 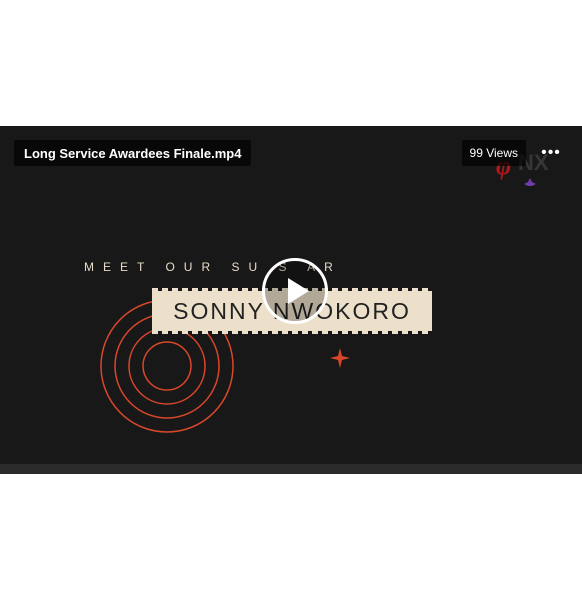 What do you see at coordinates (493, 153) in the screenshot?
I see `view-count: 99 Views` at bounding box center [493, 153].